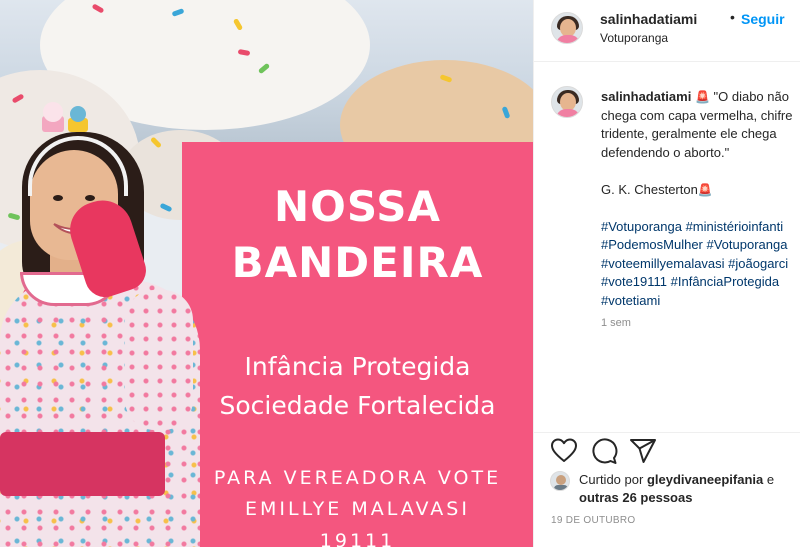 Image resolution: width=800 pixels, height=547 pixels. I want to click on share-icon, so click(643, 451).